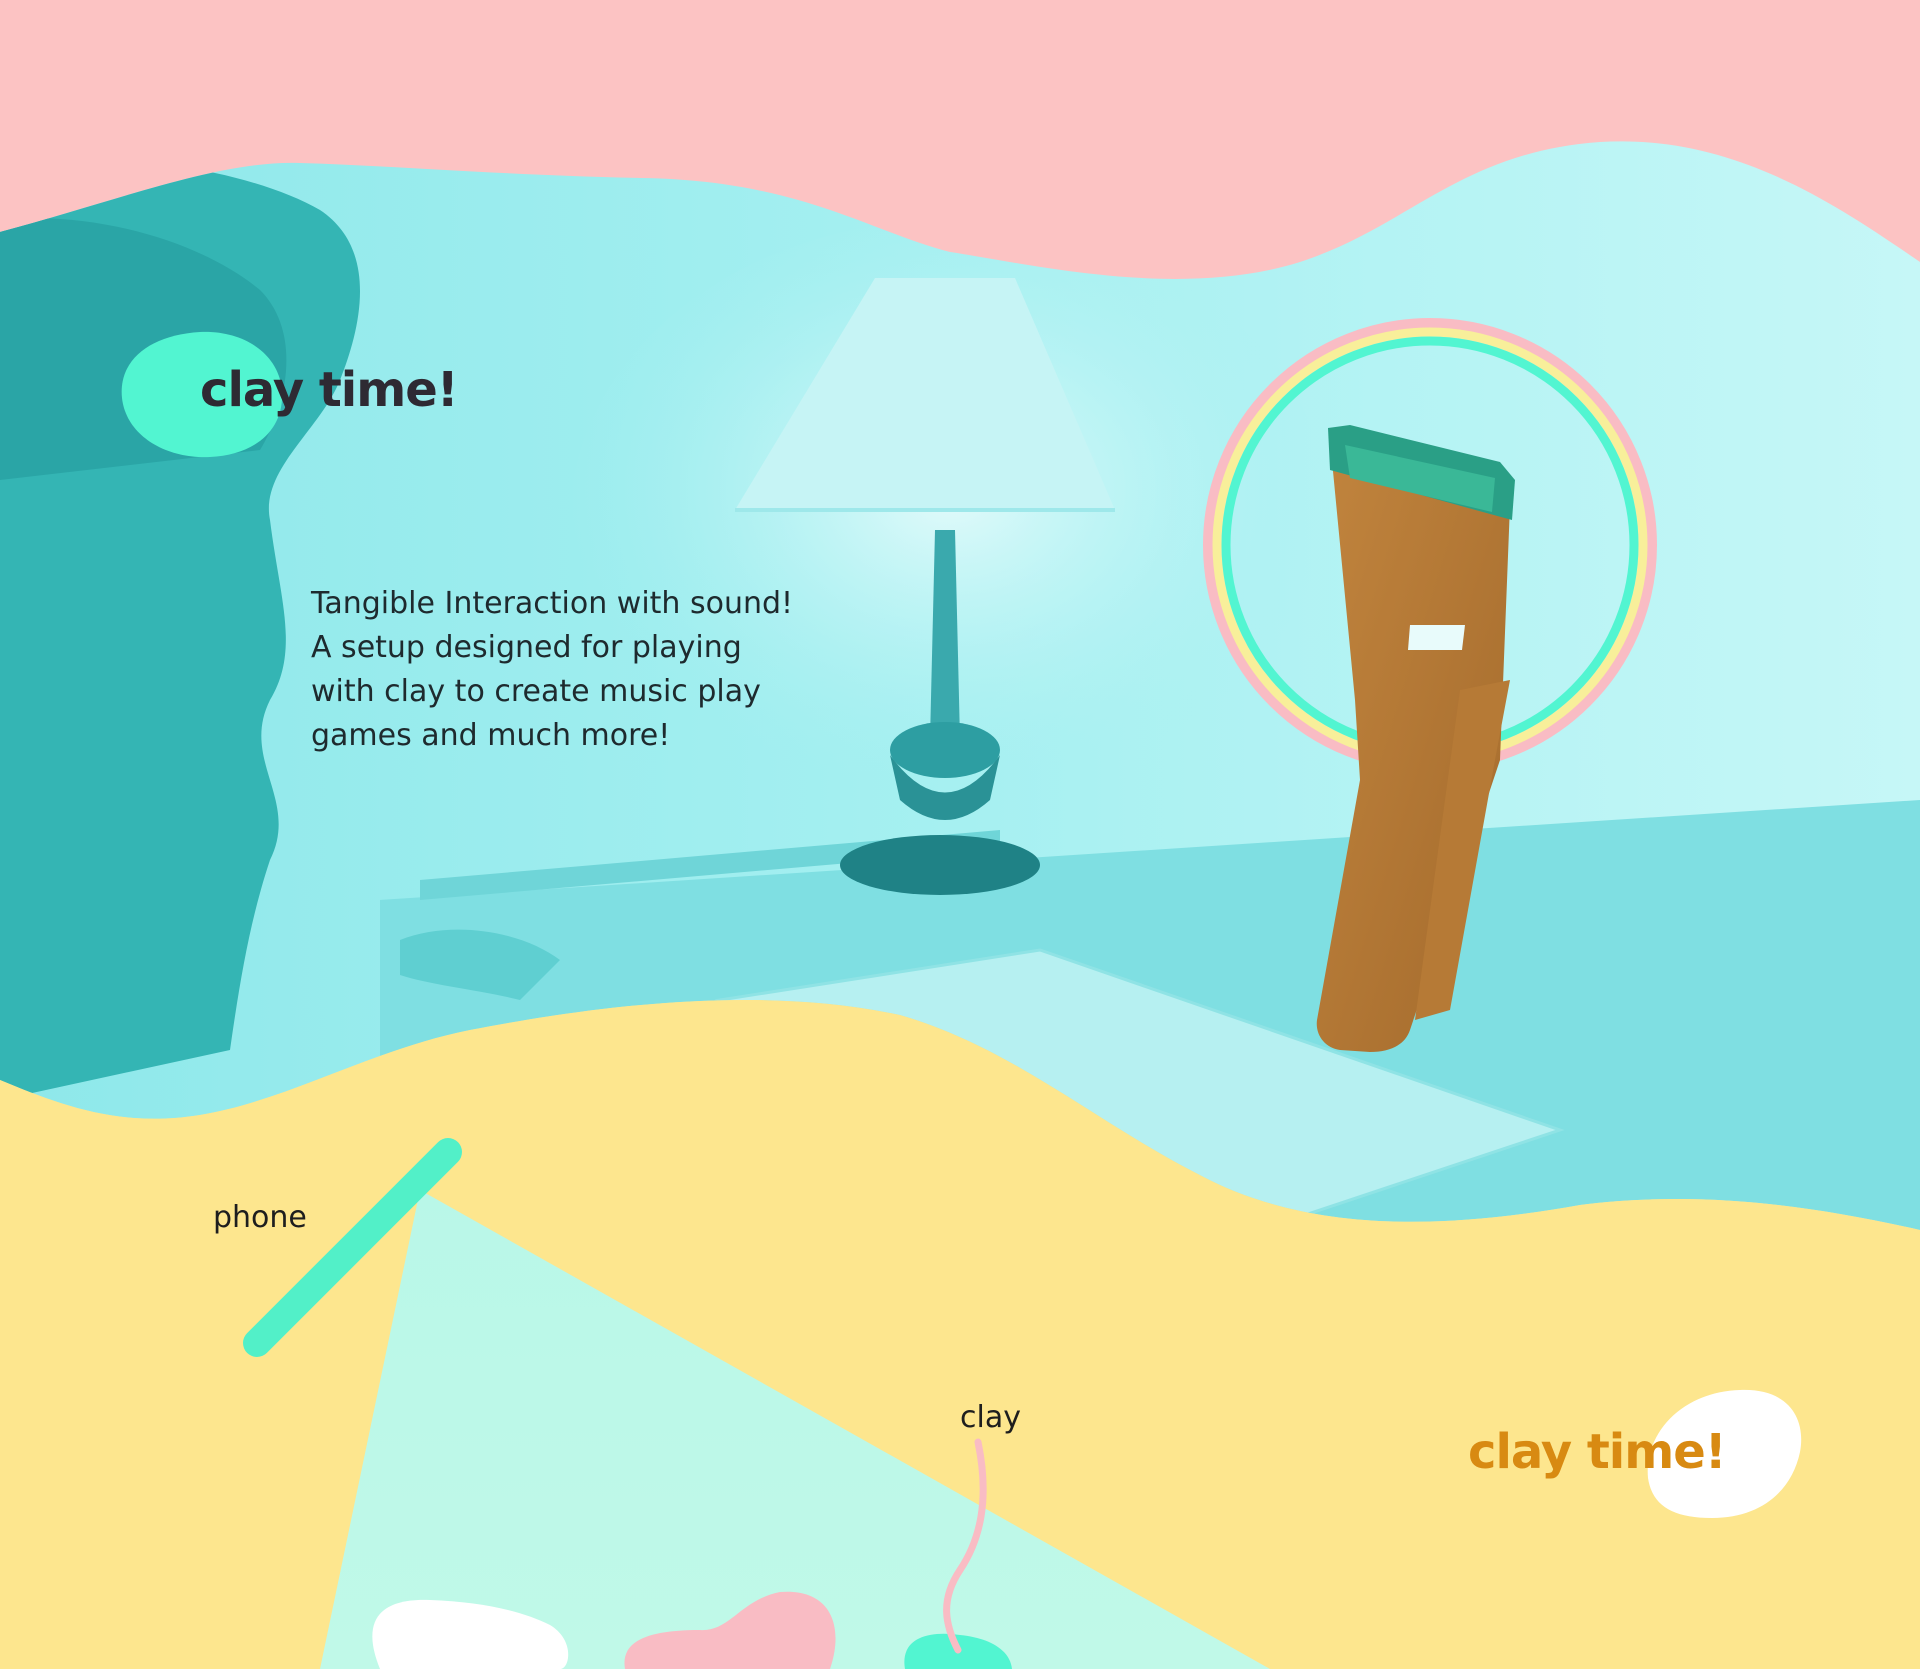 The image size is (1920, 1669). Describe the element at coordinates (990, 1417) in the screenshot. I see `clay-label: clay` at that location.